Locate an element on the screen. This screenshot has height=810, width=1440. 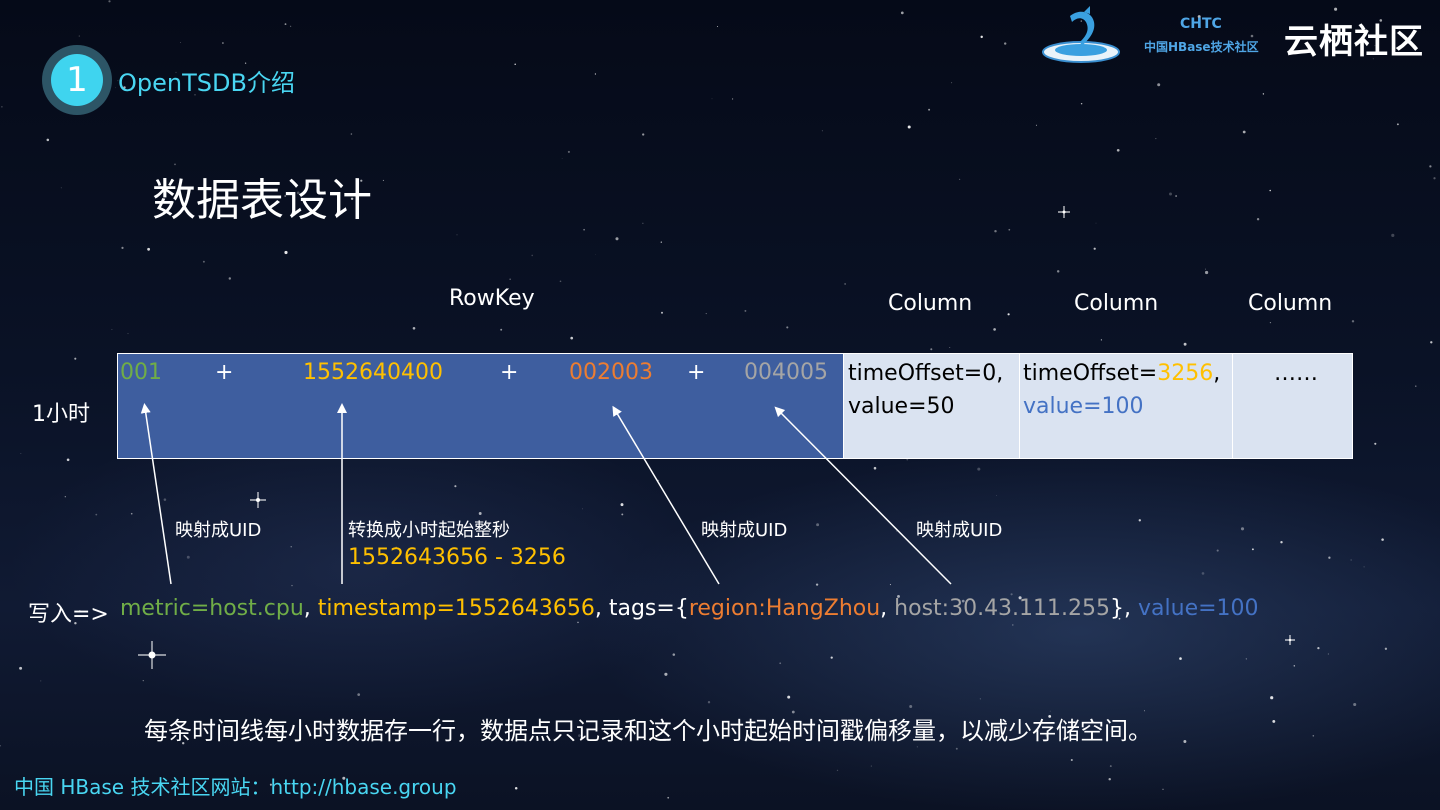
logo-chtc: CHTC is located at coordinates (1201, 24).